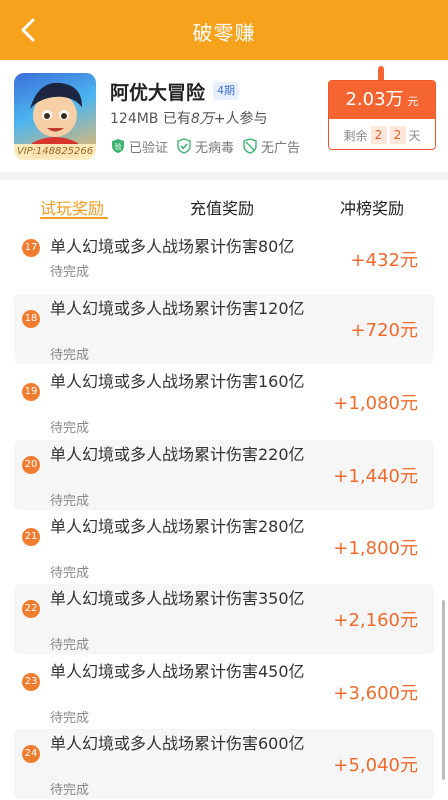  I want to click on vip-id-label: VIP:148825266, so click(55, 152).